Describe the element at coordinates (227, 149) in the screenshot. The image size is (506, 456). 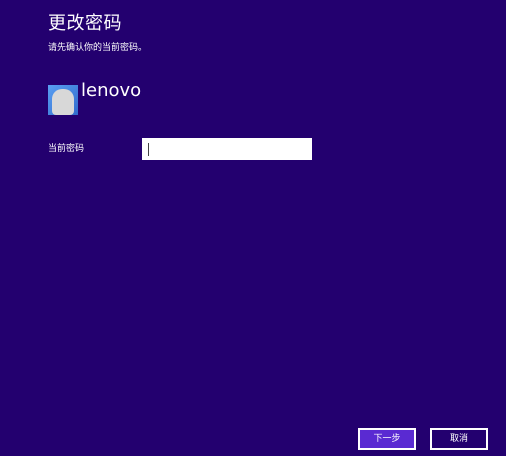
I see `current-password-input` at that location.